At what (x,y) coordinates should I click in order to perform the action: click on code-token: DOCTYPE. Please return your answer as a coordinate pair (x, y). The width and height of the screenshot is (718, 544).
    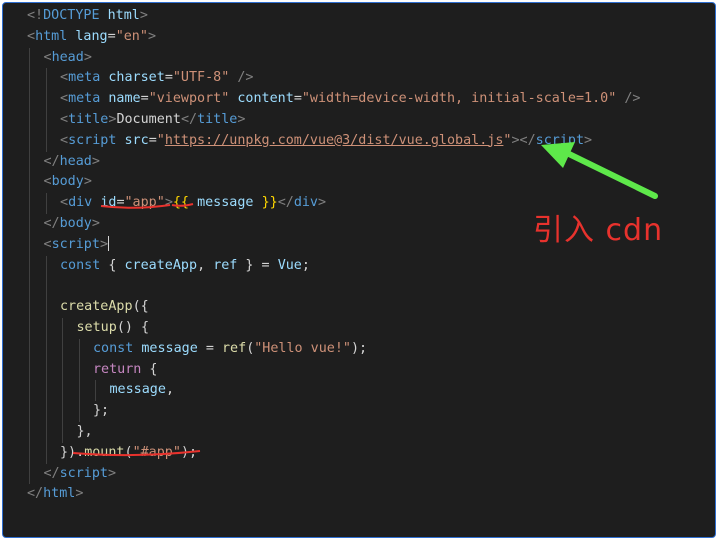
    Looking at the image, I should click on (71, 15).